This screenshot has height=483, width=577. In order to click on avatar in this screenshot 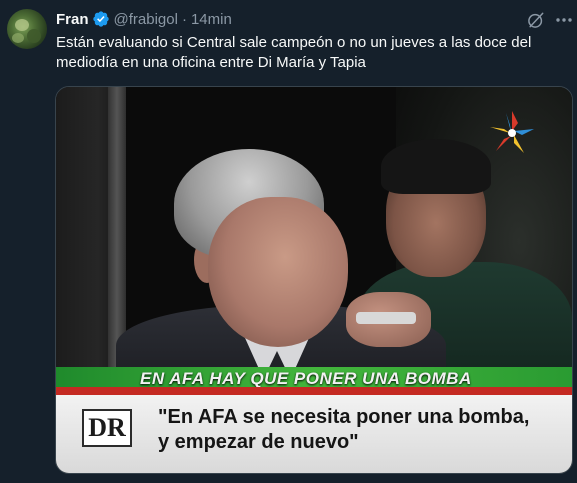, I will do `click(27, 29)`.